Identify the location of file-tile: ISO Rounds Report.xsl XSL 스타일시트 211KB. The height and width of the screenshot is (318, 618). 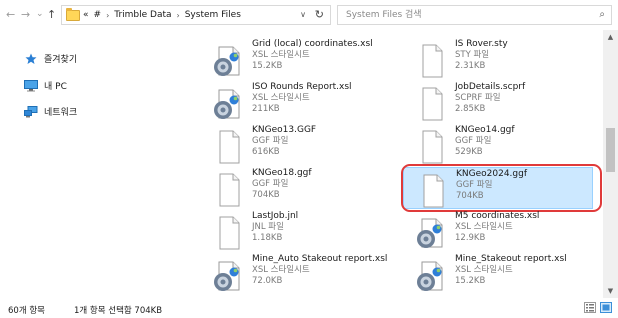
(295, 102).